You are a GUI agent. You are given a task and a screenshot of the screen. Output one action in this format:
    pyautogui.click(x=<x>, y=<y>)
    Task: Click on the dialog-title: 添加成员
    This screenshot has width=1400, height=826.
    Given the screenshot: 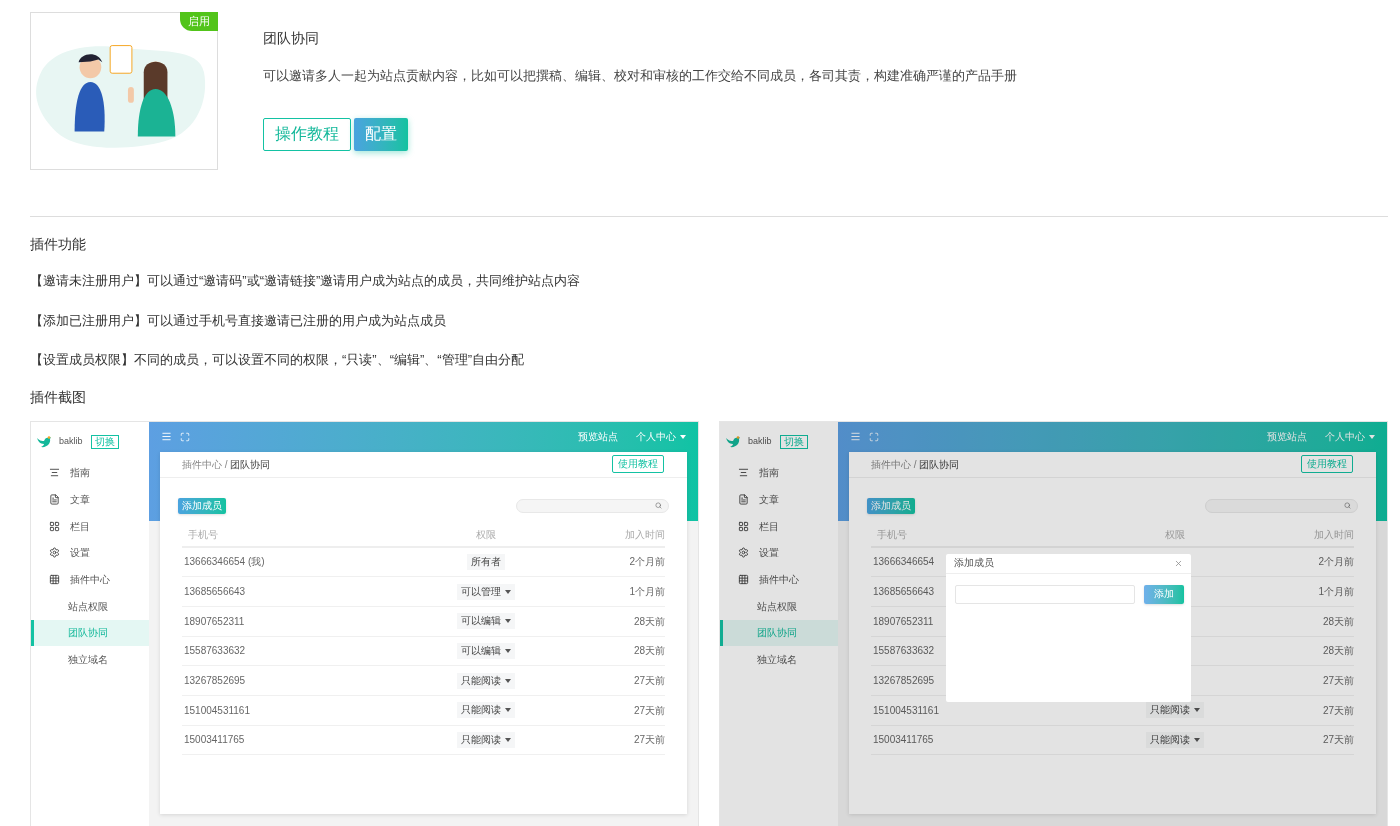 What is the action you would take?
    pyautogui.click(x=974, y=563)
    